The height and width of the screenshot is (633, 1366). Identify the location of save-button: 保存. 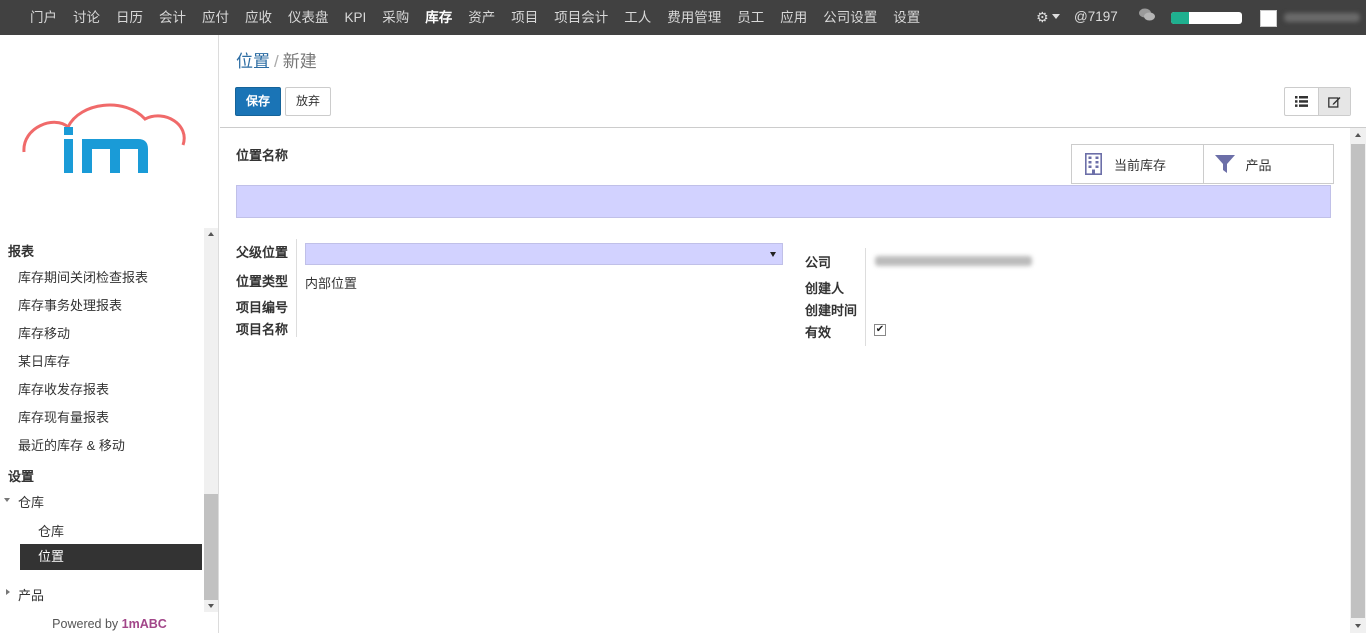
(258, 101).